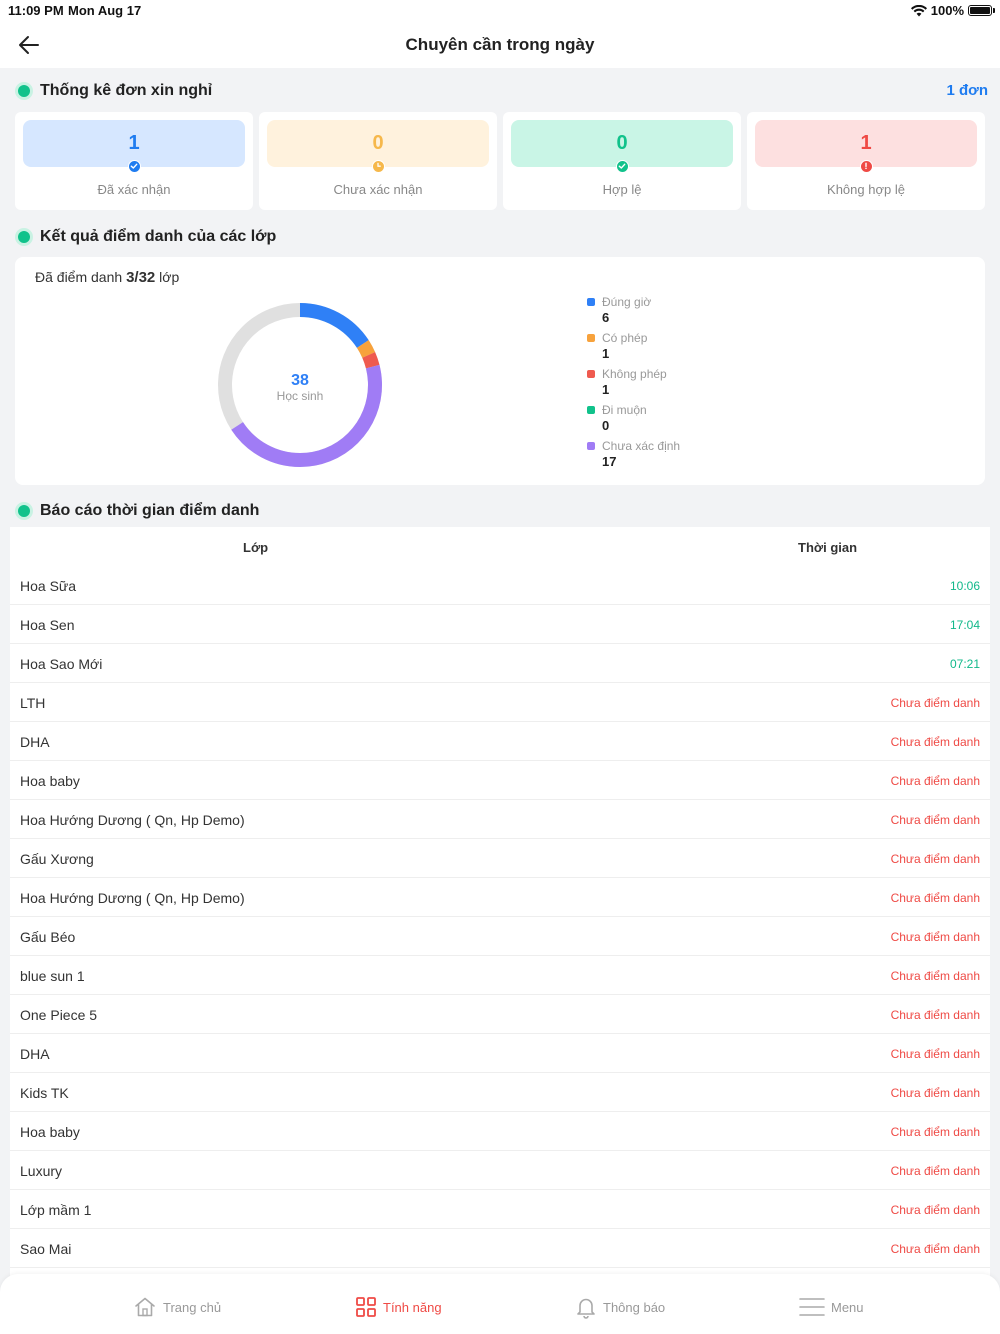  Describe the element at coordinates (145, 1307) in the screenshot. I see `home-icon` at that location.